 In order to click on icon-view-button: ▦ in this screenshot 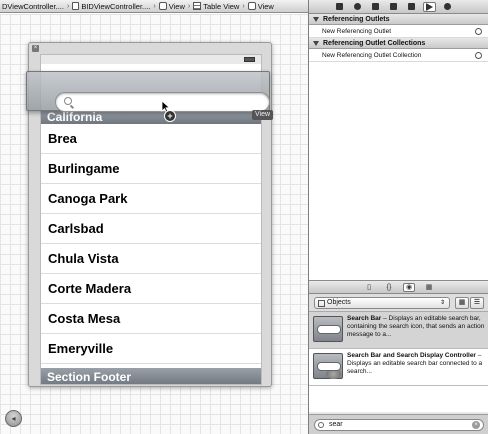, I will do `click(462, 303)`.